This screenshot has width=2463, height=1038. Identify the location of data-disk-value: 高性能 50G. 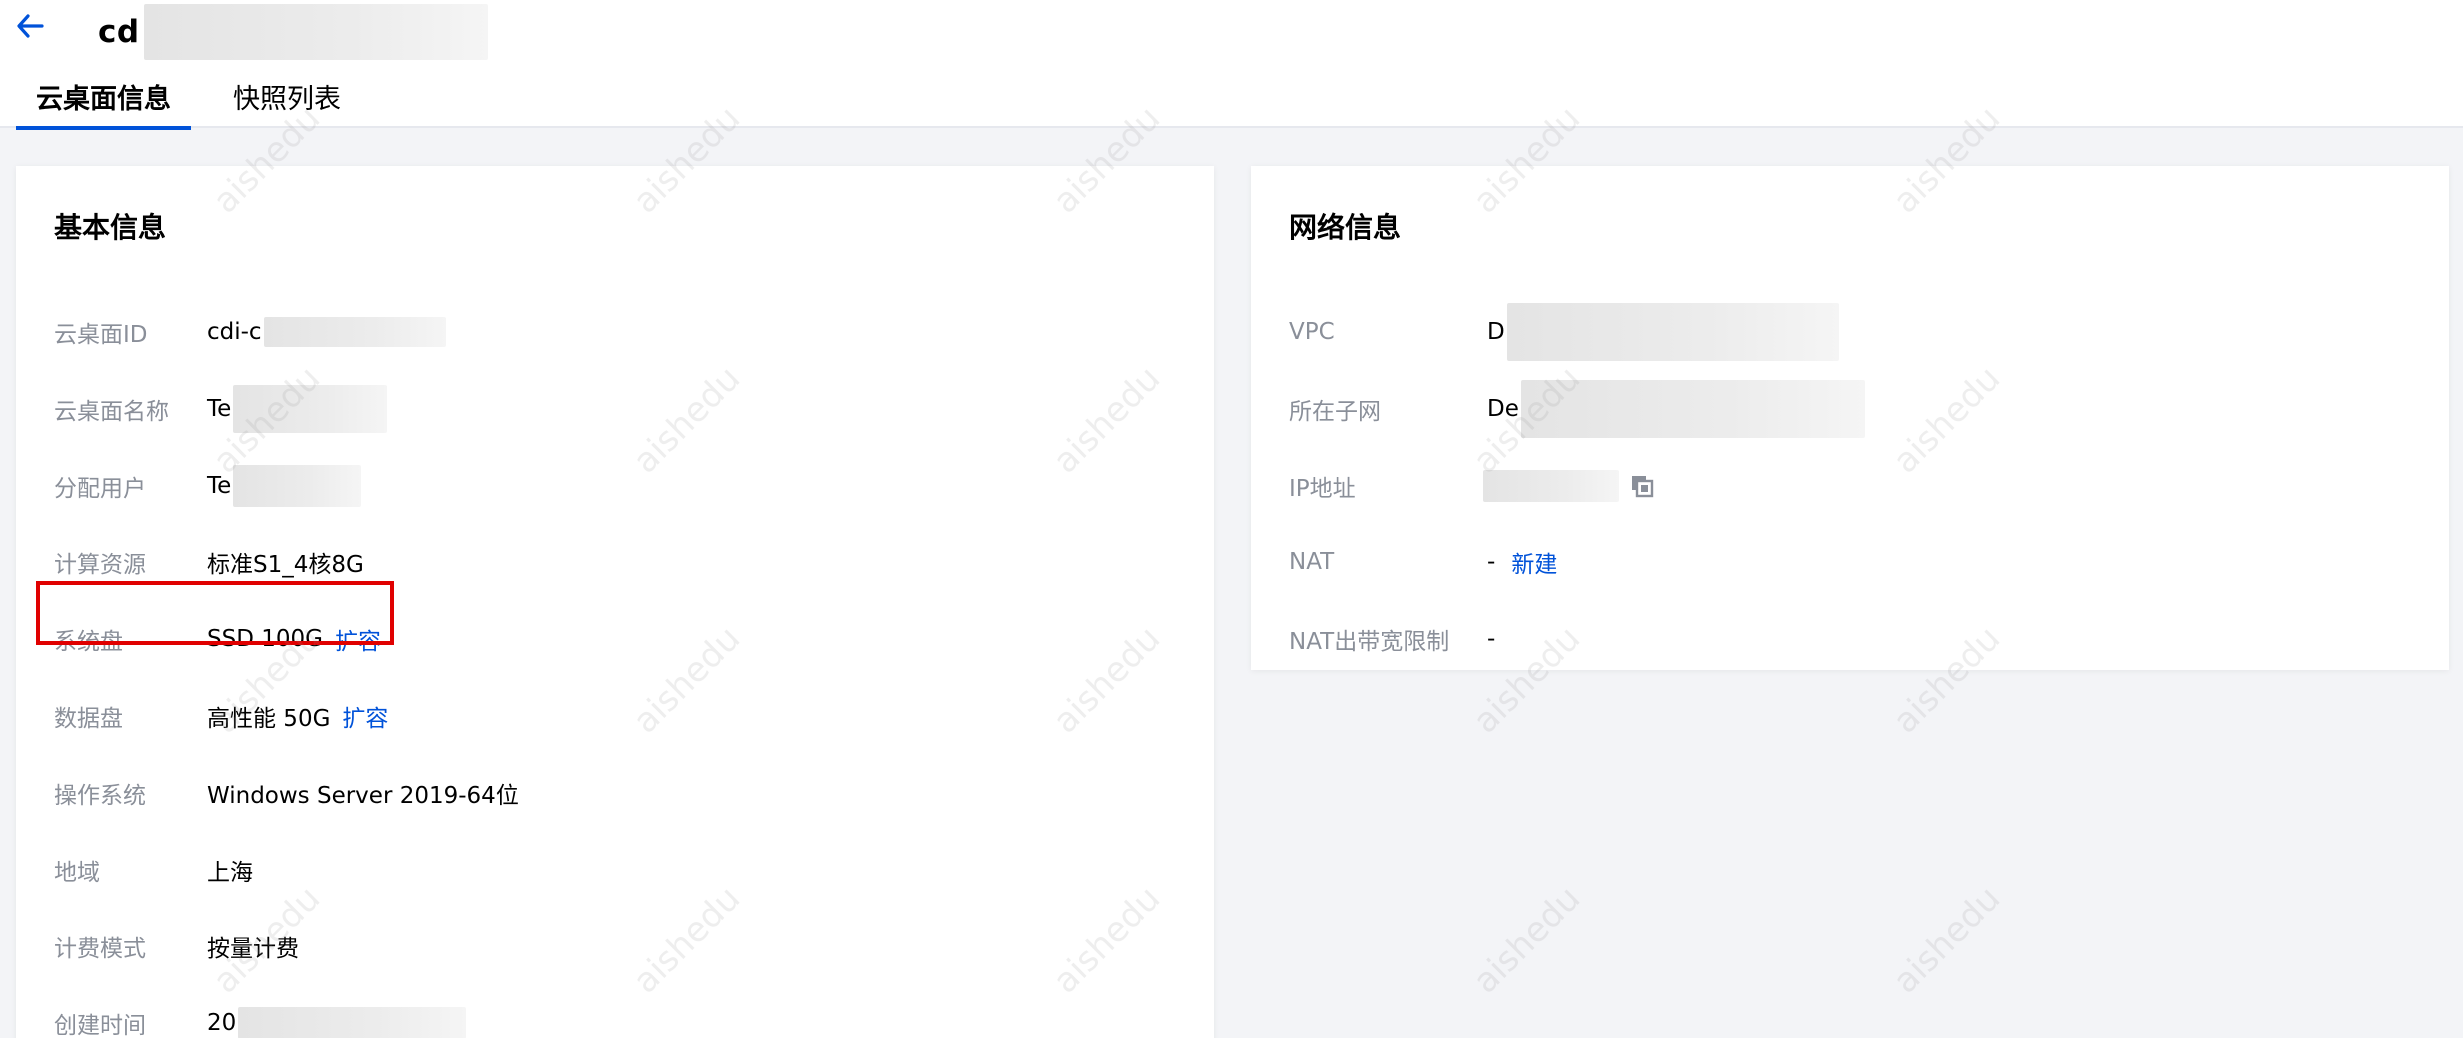
(269, 719).